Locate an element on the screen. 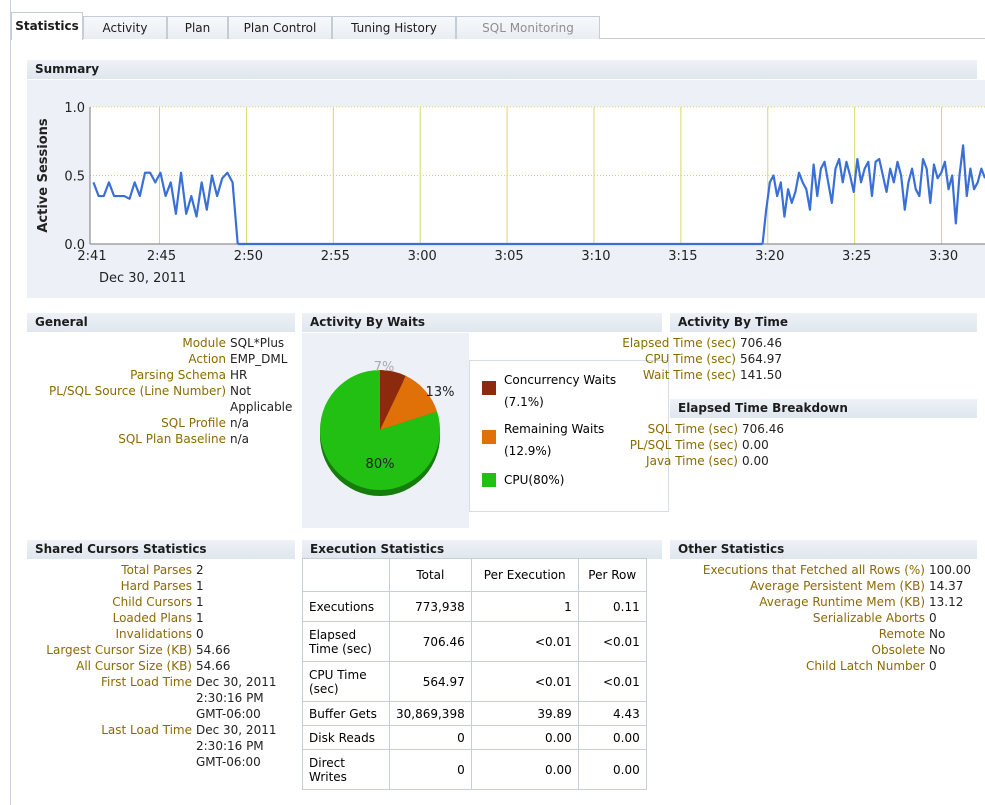 The height and width of the screenshot is (805, 985). breakdown-header: Elapsed Time Breakdown is located at coordinates (823, 408).